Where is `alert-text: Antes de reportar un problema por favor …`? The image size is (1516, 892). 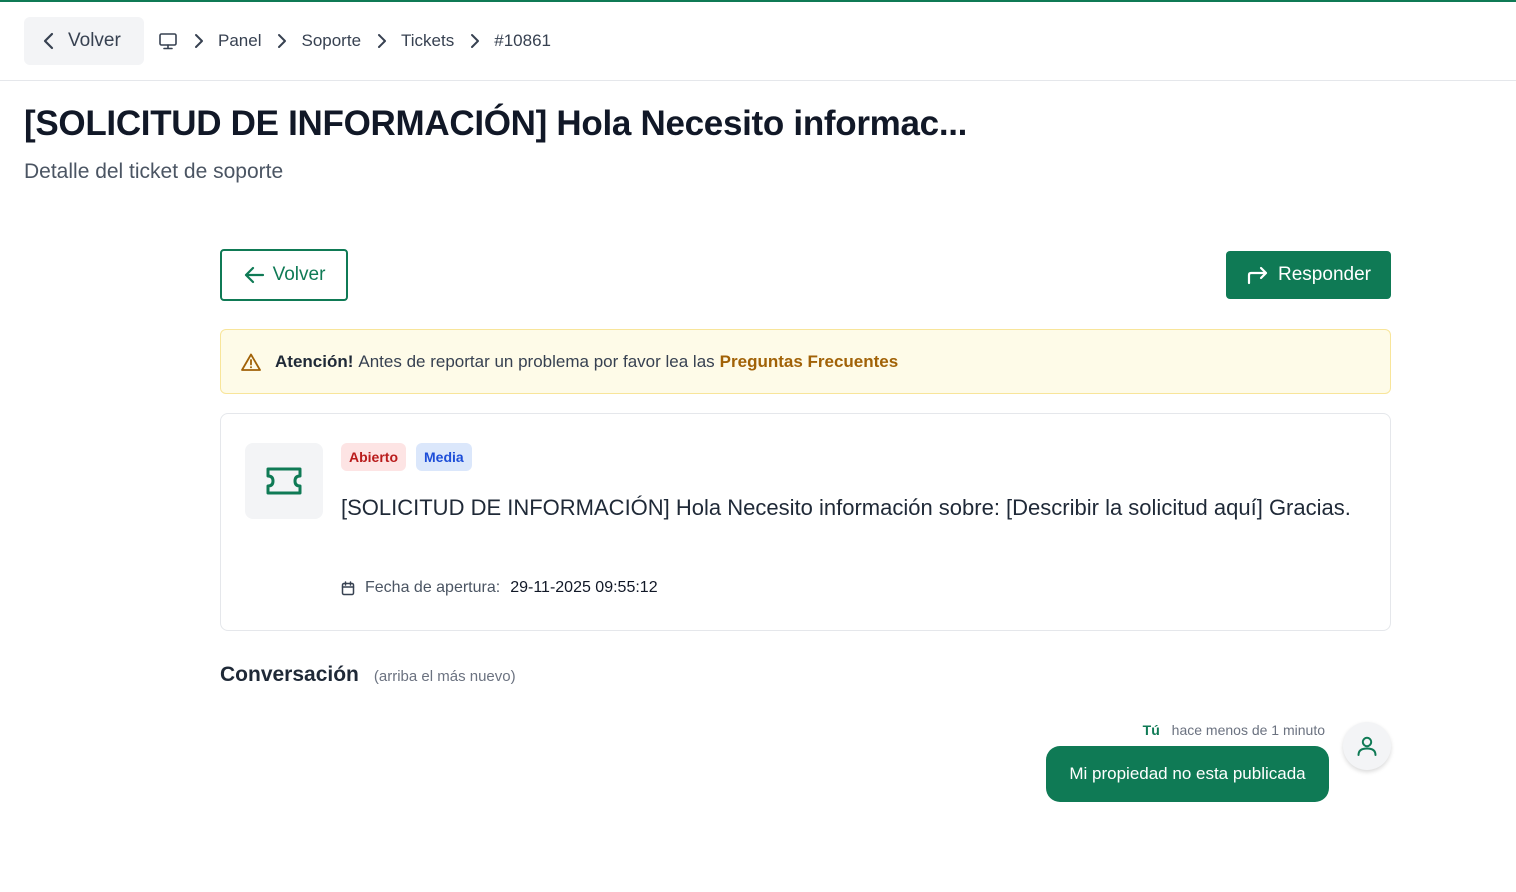 alert-text: Antes de reportar un problema por favor … is located at coordinates (536, 361).